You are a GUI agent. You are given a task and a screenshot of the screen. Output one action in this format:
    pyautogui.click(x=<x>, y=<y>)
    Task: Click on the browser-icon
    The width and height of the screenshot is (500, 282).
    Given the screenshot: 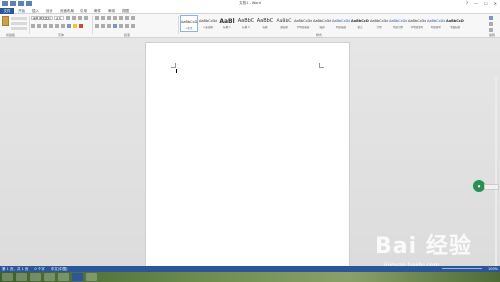 What is the action you would take?
    pyautogui.click(x=35, y=277)
    